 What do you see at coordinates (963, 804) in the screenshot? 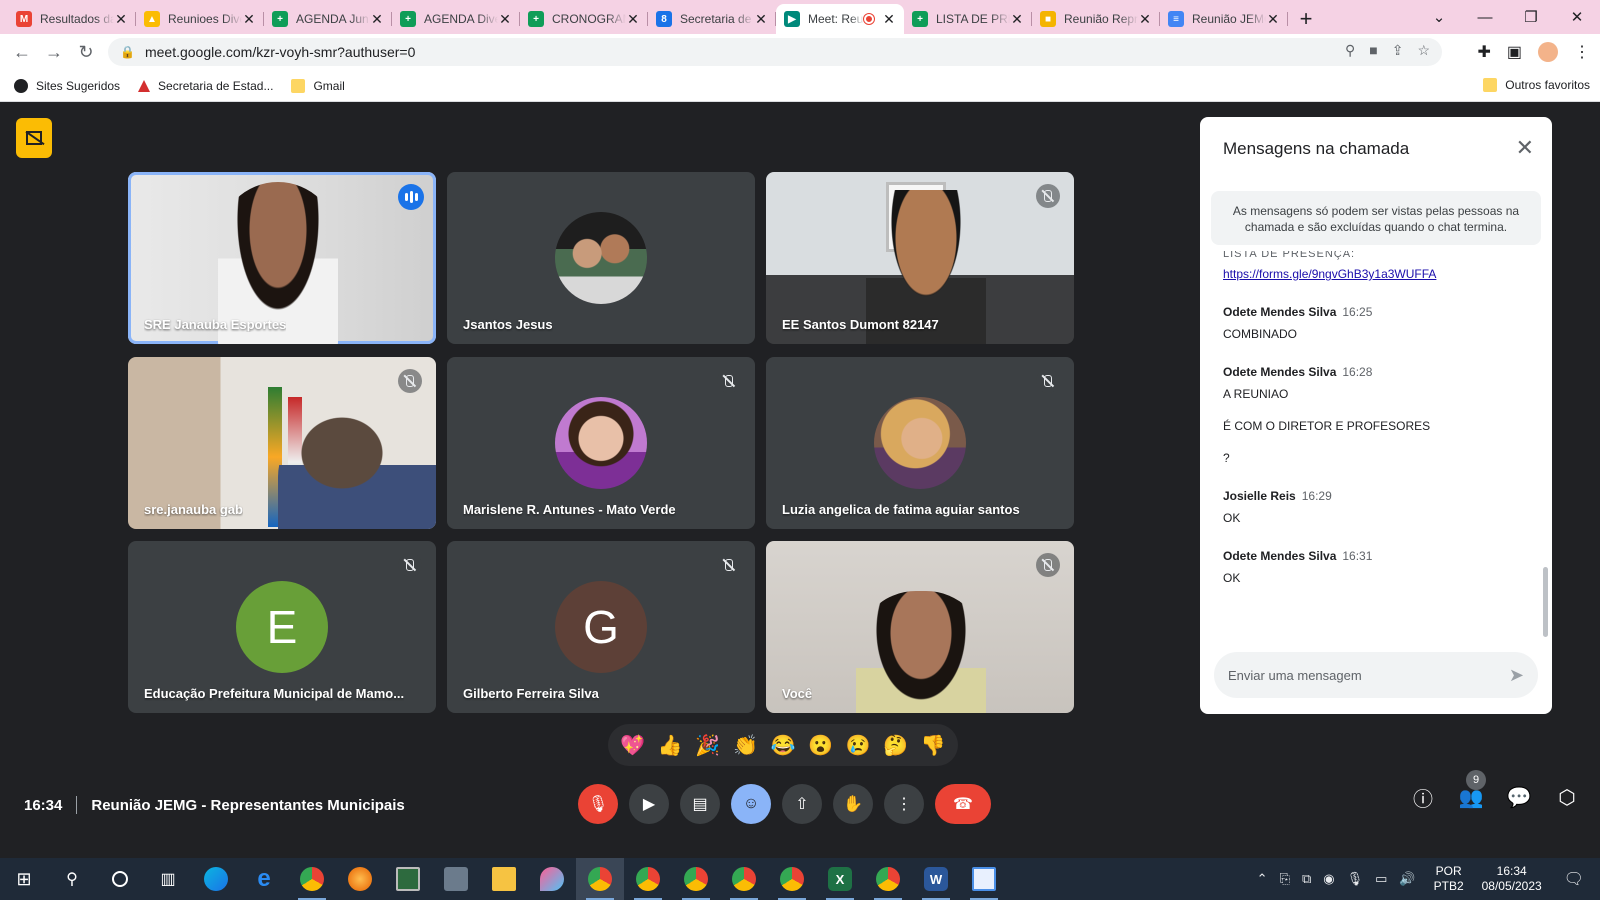
I see `leave-call-button: ☎` at bounding box center [963, 804].